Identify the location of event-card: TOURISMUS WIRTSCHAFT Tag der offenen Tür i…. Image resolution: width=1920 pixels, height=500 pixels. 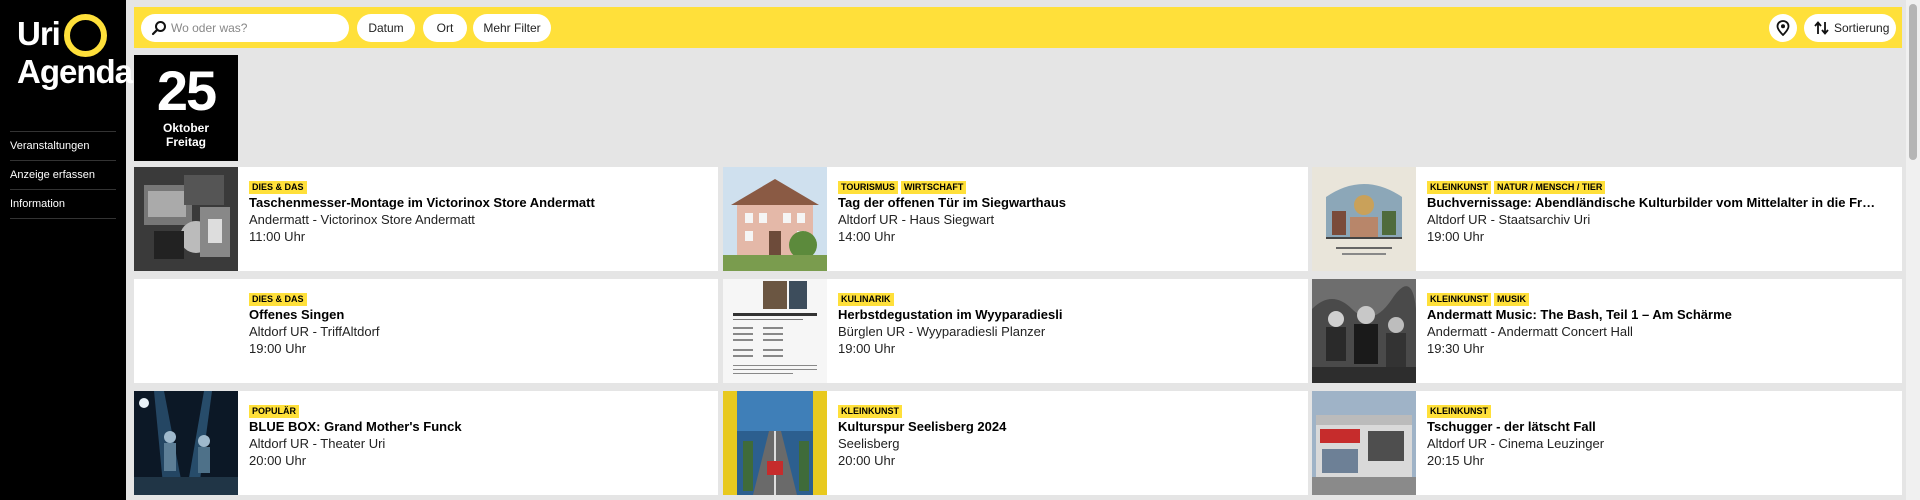
(1015, 219).